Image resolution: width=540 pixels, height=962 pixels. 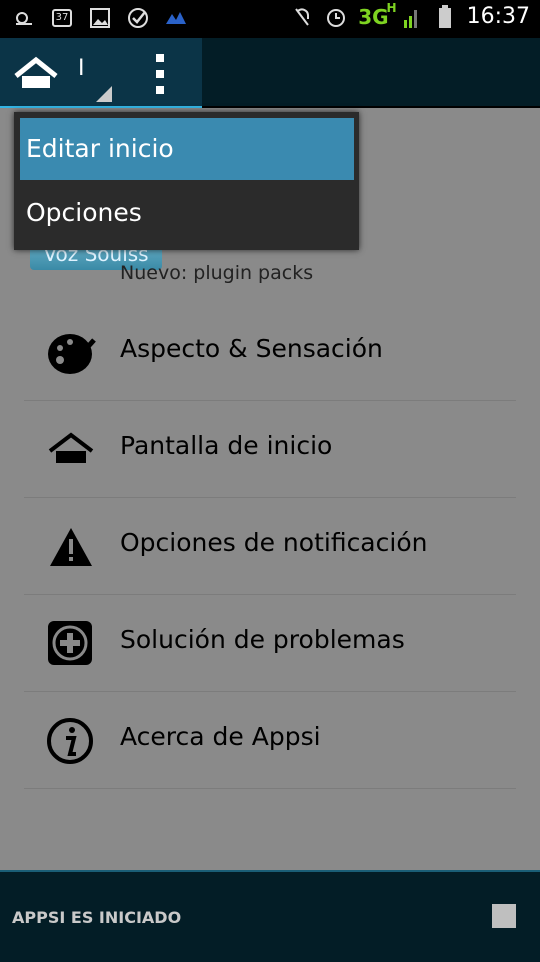 I want to click on image-icon, so click(x=100, y=18).